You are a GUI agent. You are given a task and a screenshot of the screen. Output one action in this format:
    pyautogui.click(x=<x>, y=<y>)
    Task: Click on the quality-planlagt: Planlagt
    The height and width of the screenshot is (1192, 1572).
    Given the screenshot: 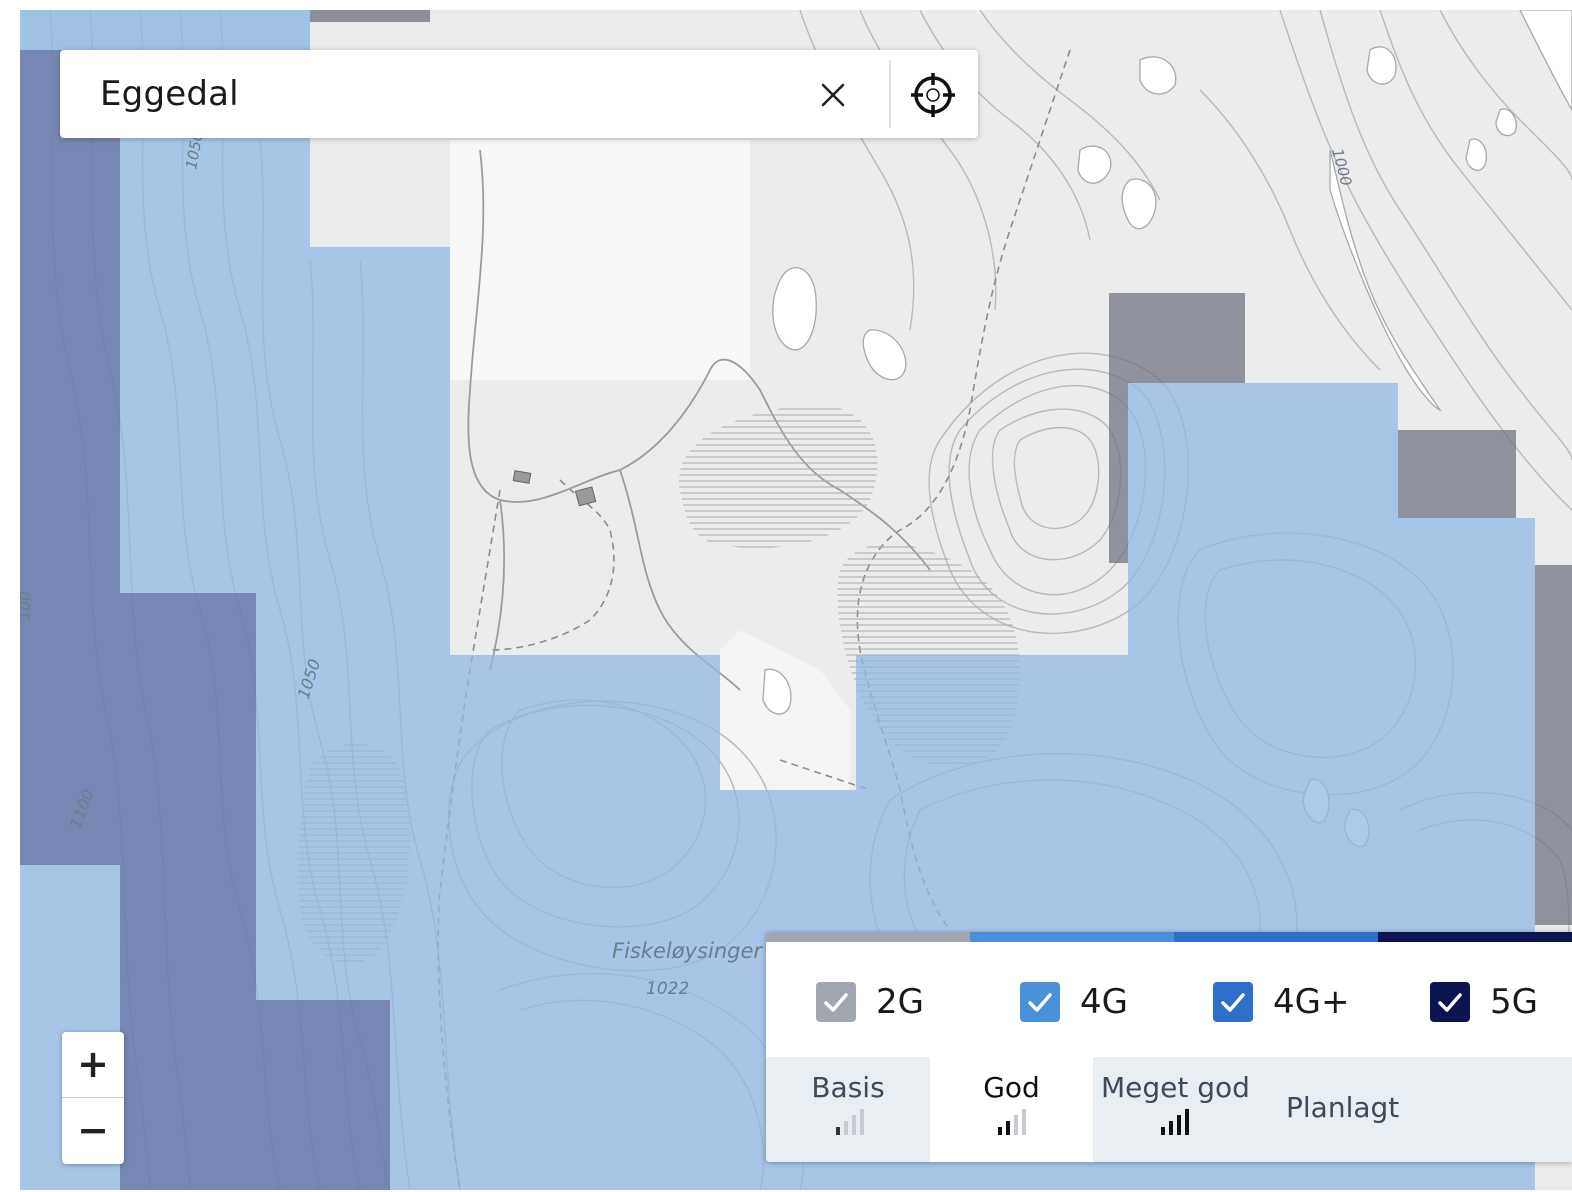 What is the action you would take?
    pyautogui.click(x=1415, y=1109)
    